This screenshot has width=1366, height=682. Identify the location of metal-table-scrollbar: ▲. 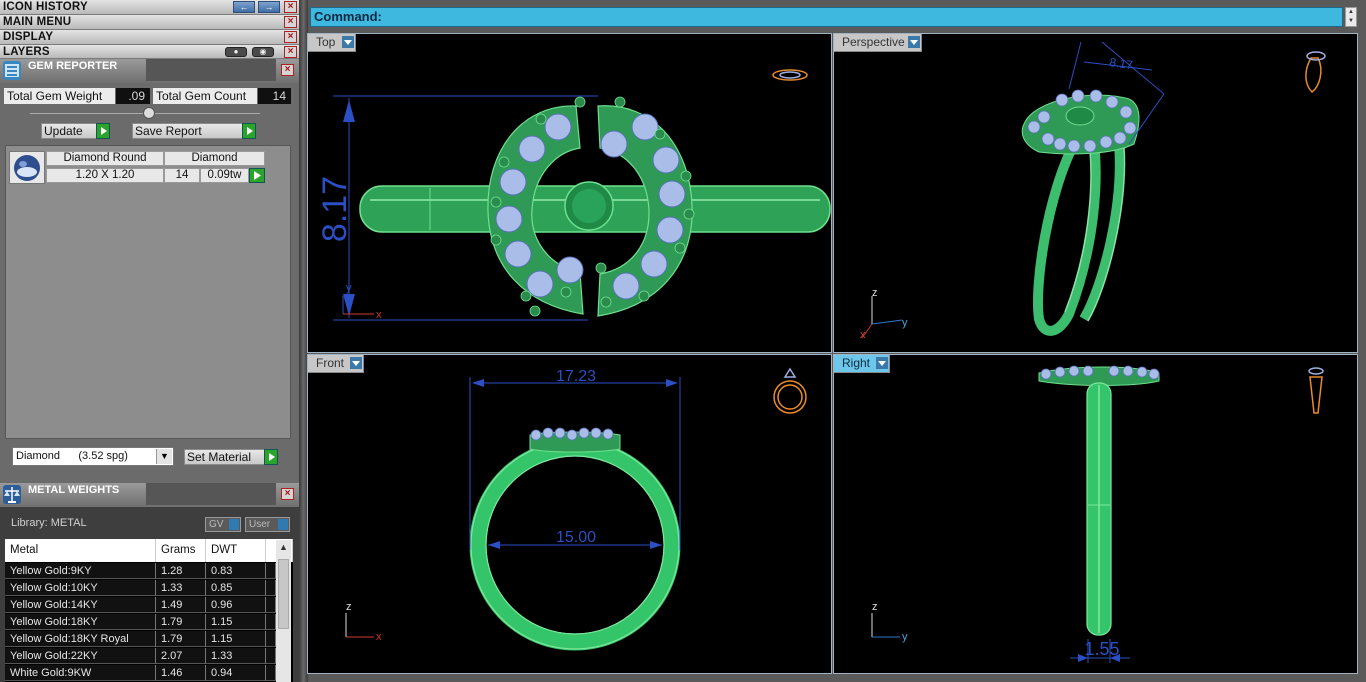
(283, 611).